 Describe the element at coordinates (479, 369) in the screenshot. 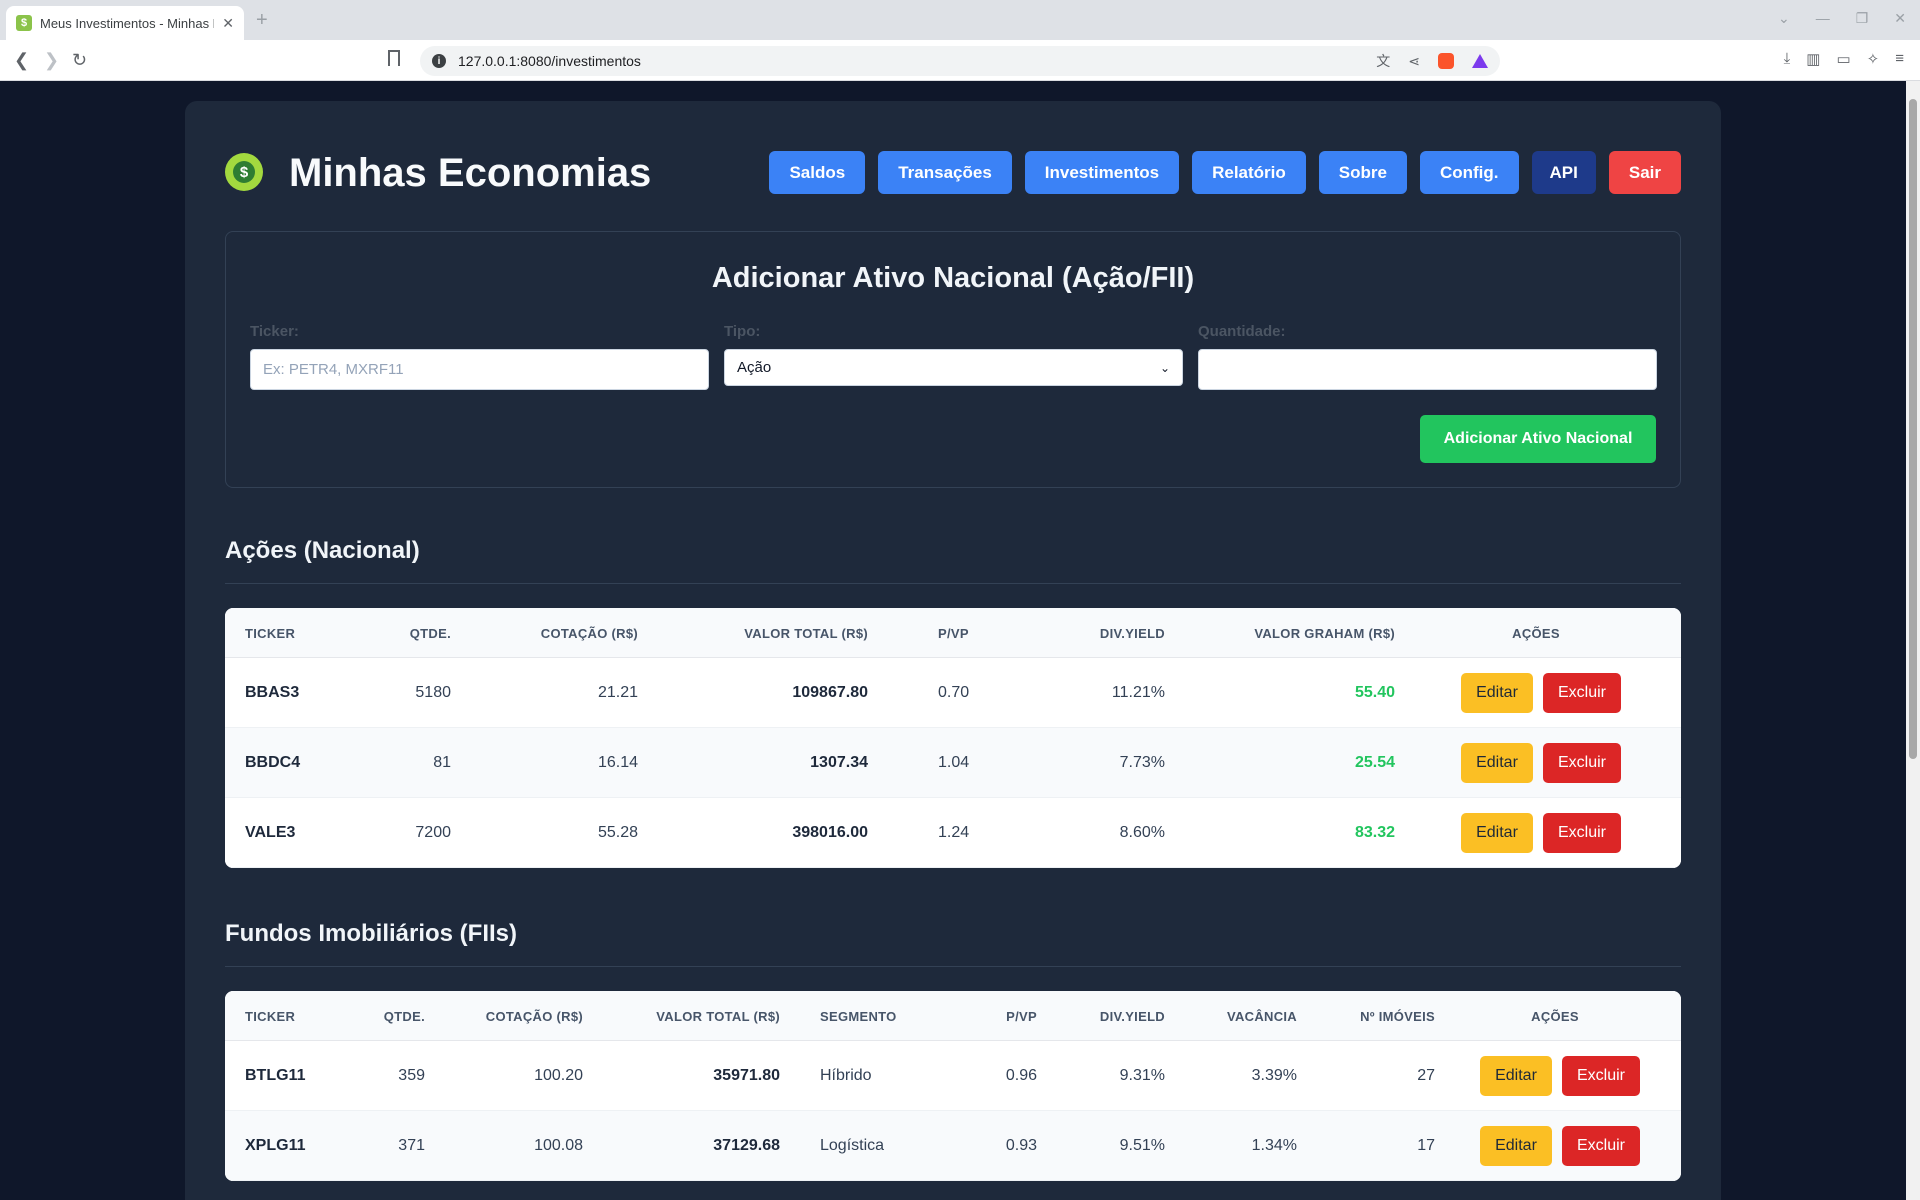

I see `ticker-input: Ex: PETR4, MXRF11` at that location.